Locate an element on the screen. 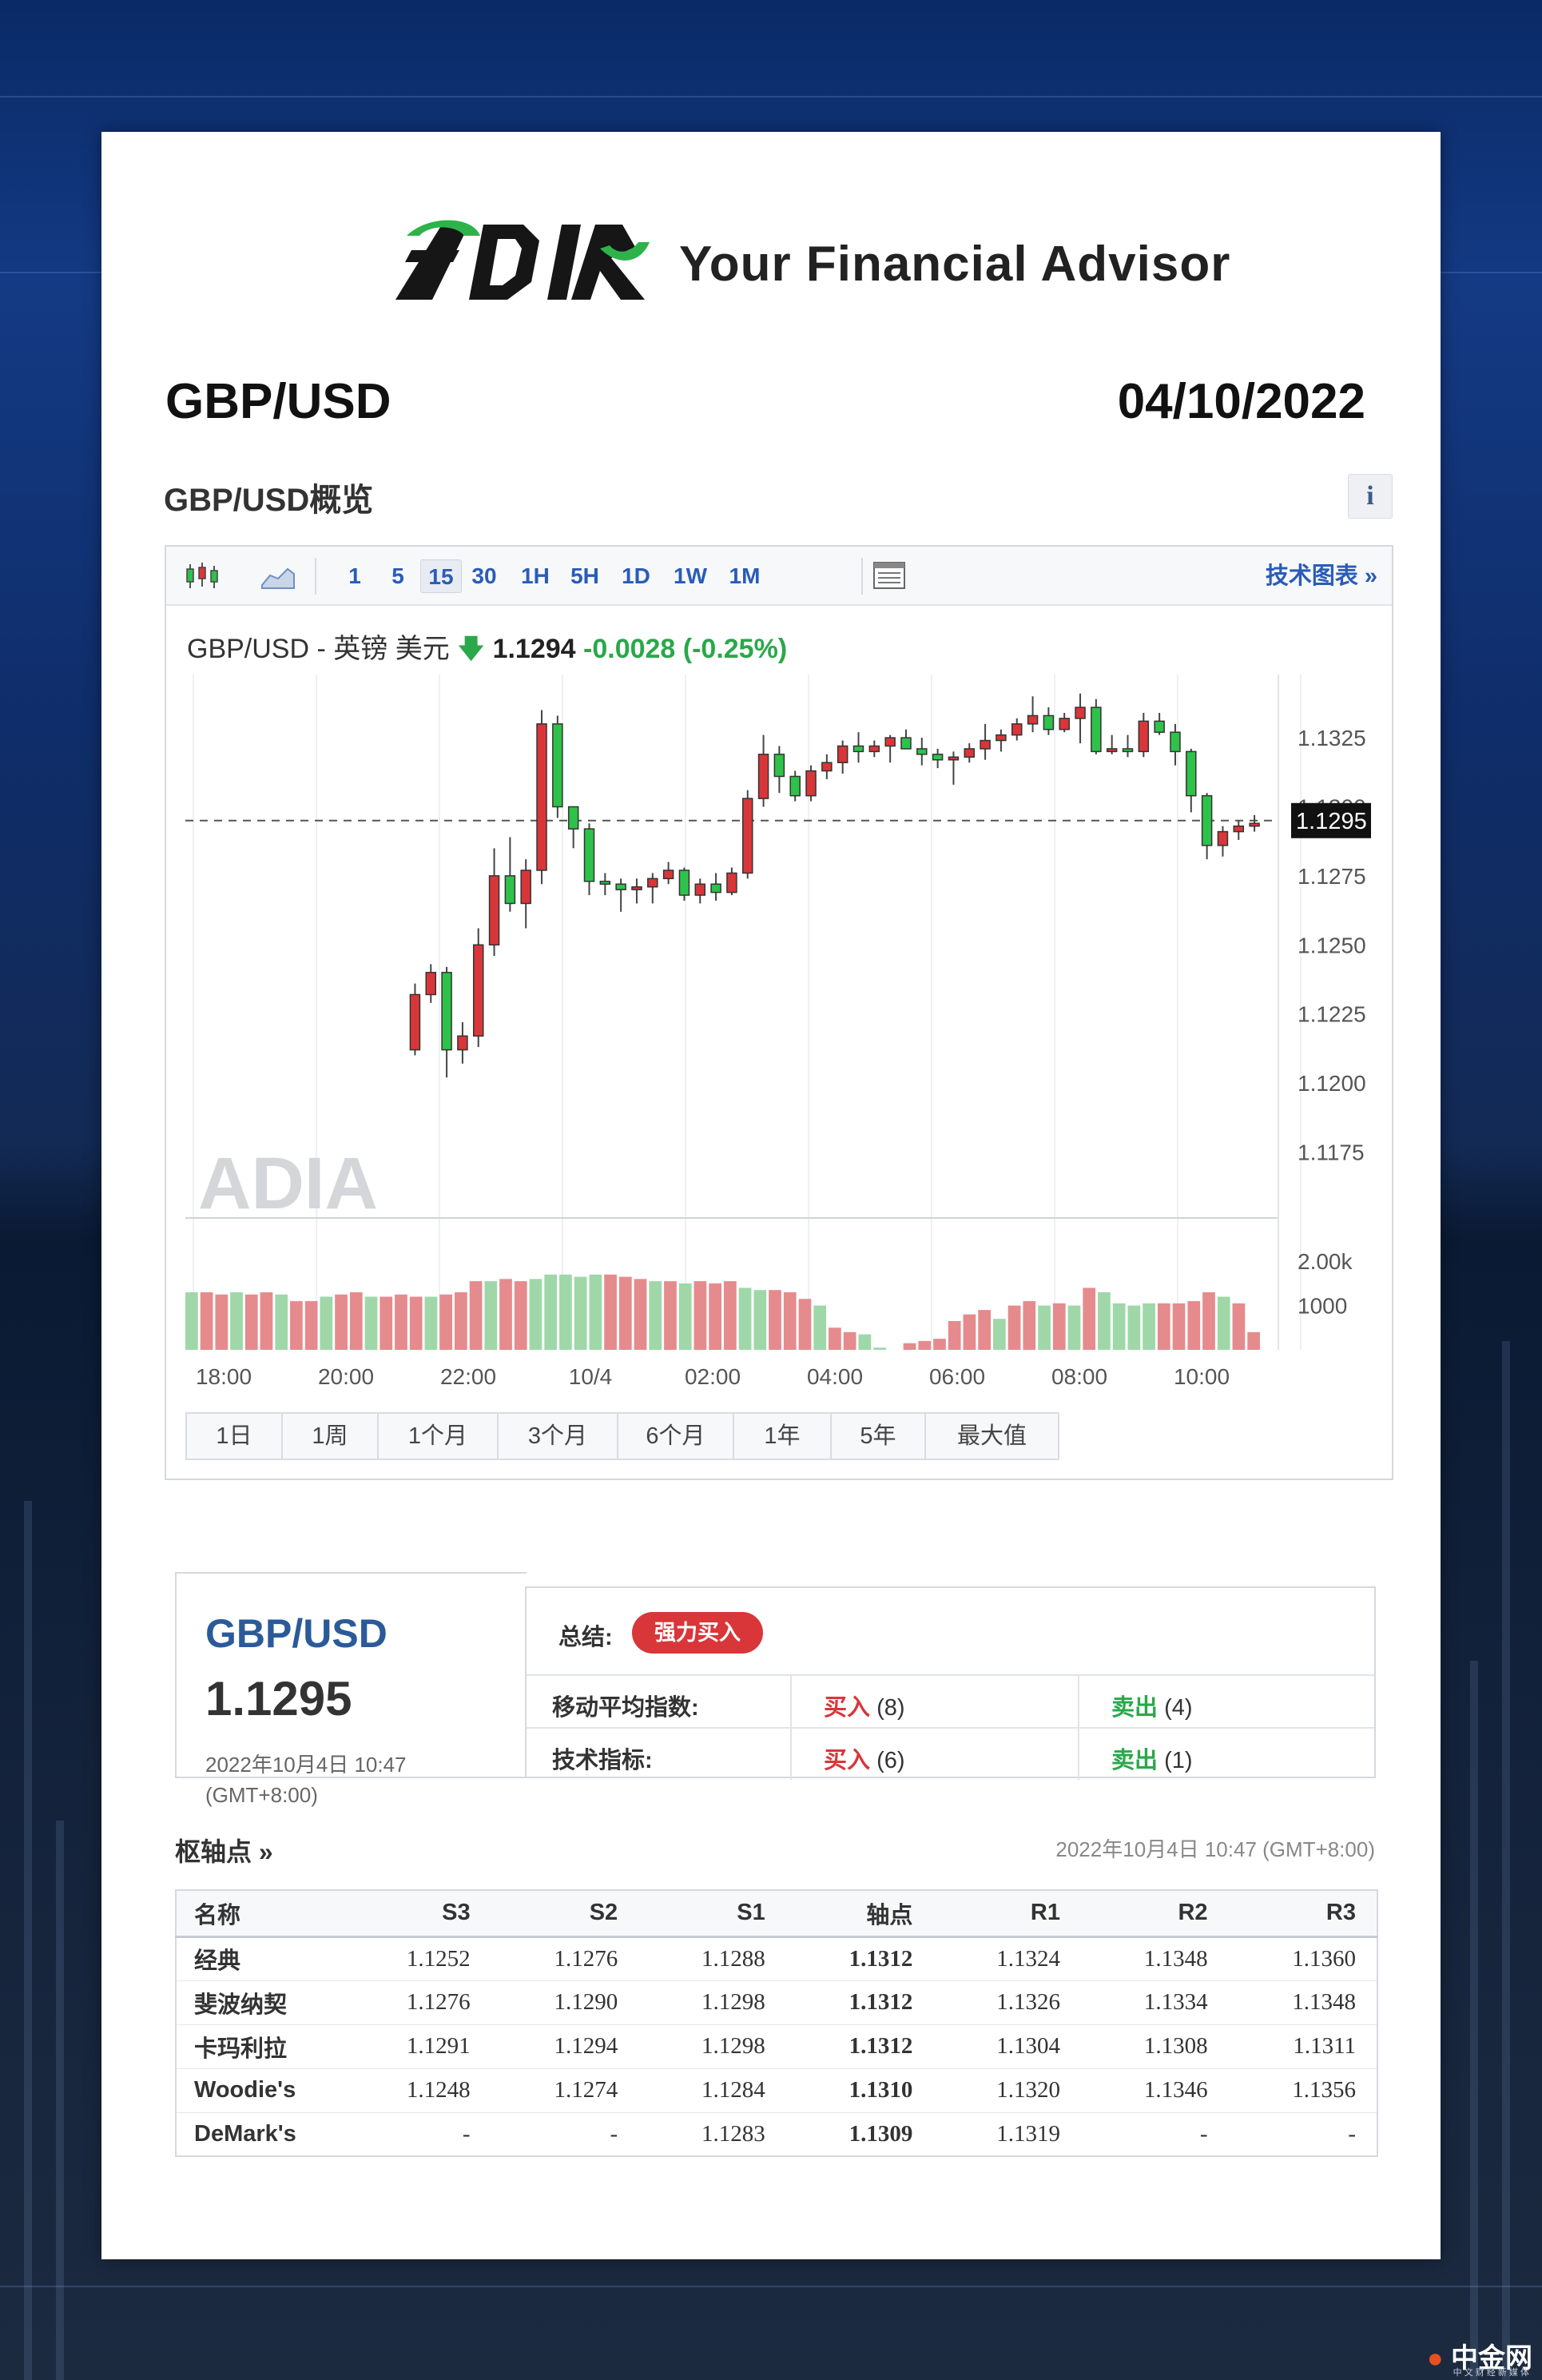 This screenshot has height=2380, width=1542. range-button: 1日 is located at coordinates (235, 1436).